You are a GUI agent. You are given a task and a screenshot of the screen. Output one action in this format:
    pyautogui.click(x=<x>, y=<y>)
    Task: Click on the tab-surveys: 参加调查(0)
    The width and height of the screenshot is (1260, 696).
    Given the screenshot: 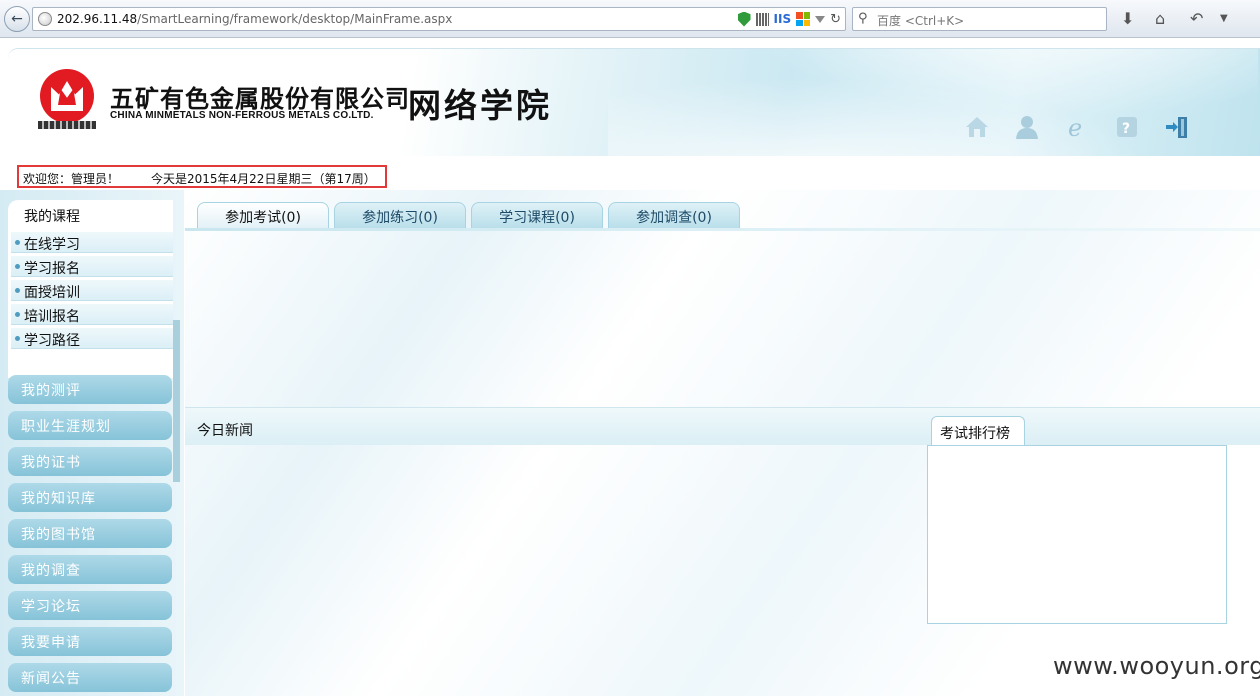 What is the action you would take?
    pyautogui.click(x=674, y=215)
    